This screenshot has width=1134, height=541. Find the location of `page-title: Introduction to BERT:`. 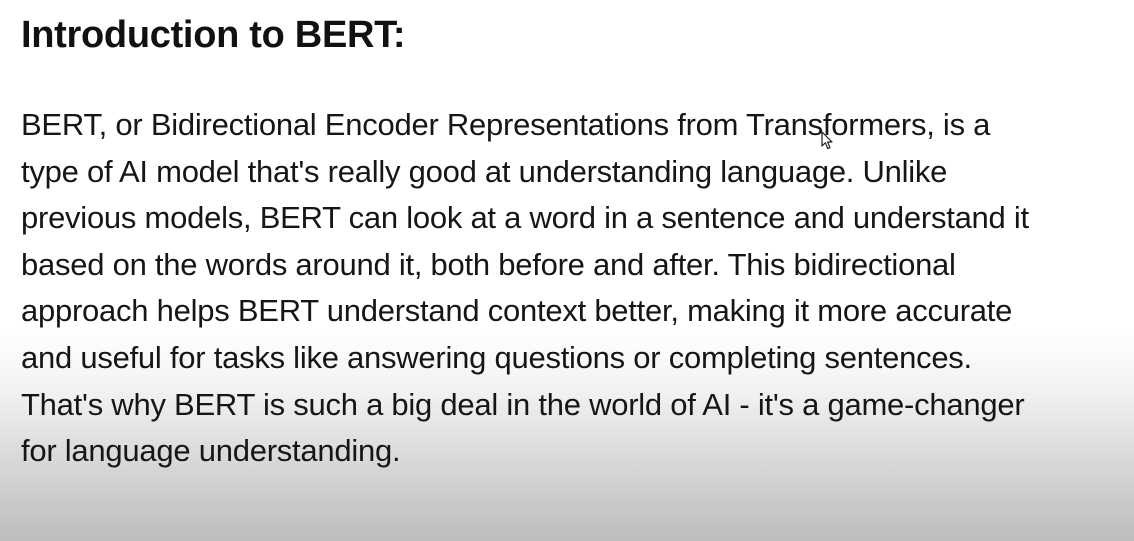

page-title: Introduction to BERT: is located at coordinates (213, 35).